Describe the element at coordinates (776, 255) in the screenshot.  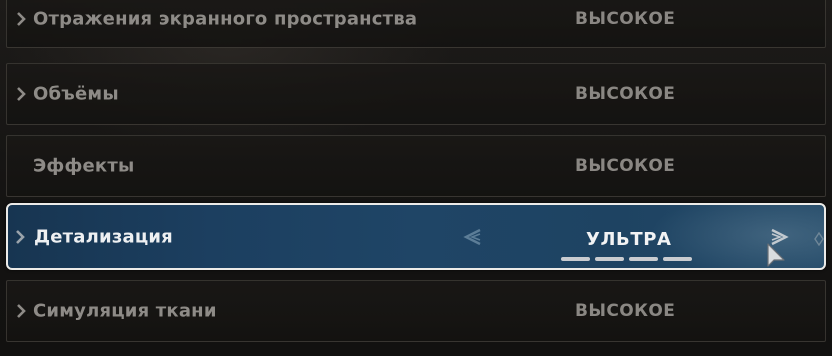
I see `mouse-cursor-icon` at that location.